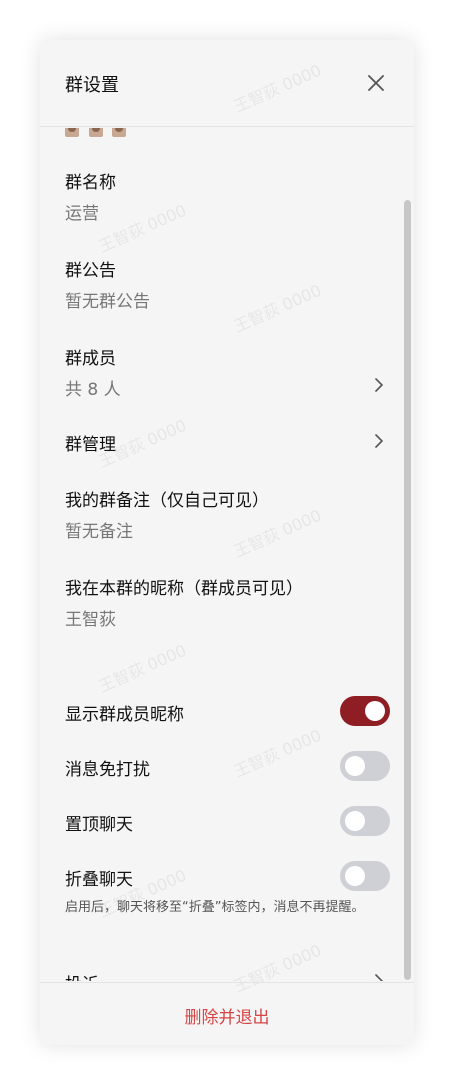  What do you see at coordinates (184, 589) in the screenshot?
I see `my-nickname-label: 我在本群的昵称（群成员可见）` at bounding box center [184, 589].